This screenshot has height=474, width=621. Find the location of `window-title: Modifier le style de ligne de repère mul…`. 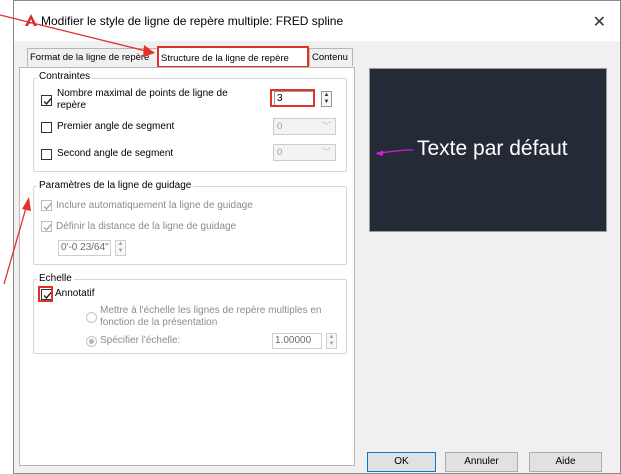

window-title: Modifier le style de ligne de repère mul… is located at coordinates (192, 21).